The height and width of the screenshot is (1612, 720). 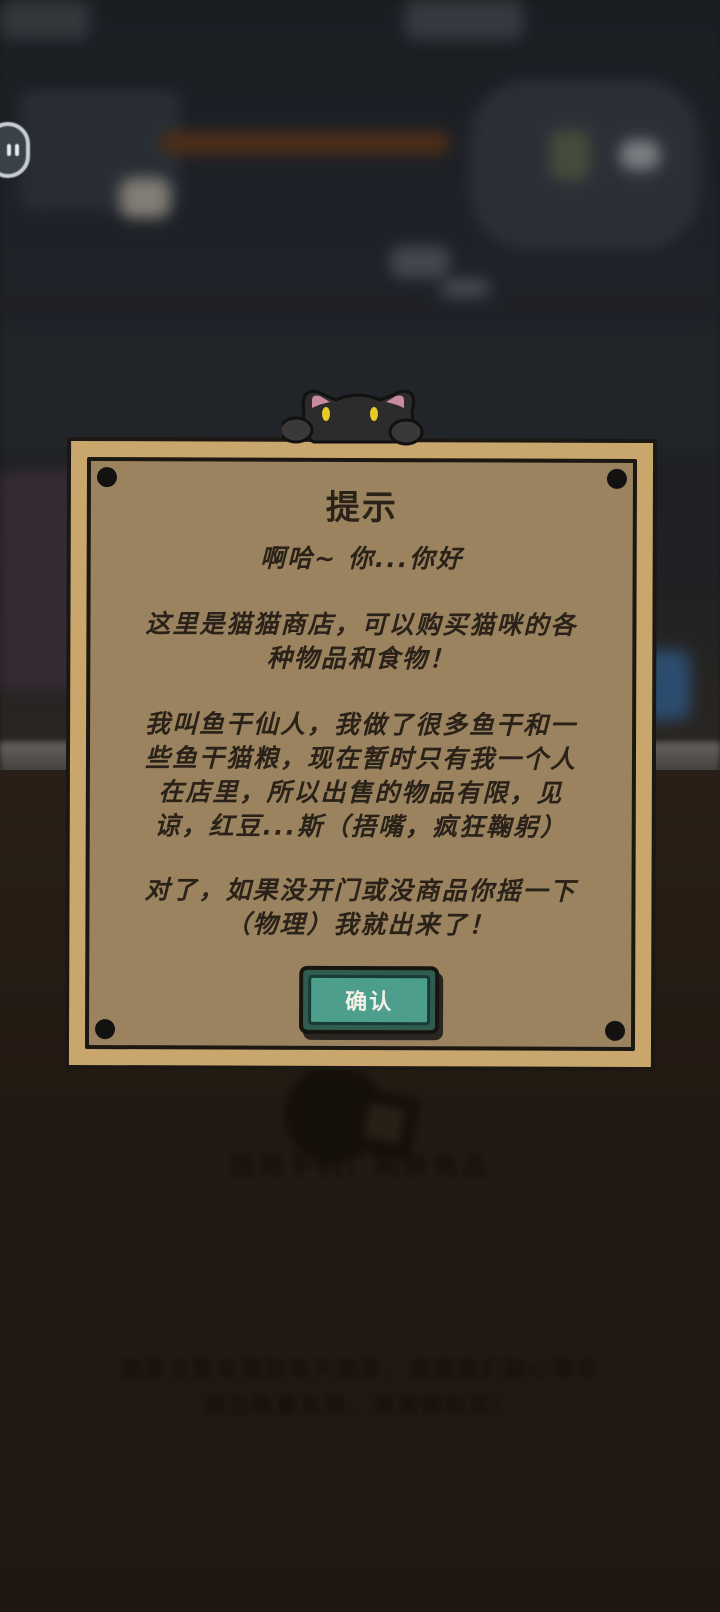 What do you see at coordinates (361, 658) in the screenshot?
I see `dialog-paragraph1-line2: 种物品和食物！` at bounding box center [361, 658].